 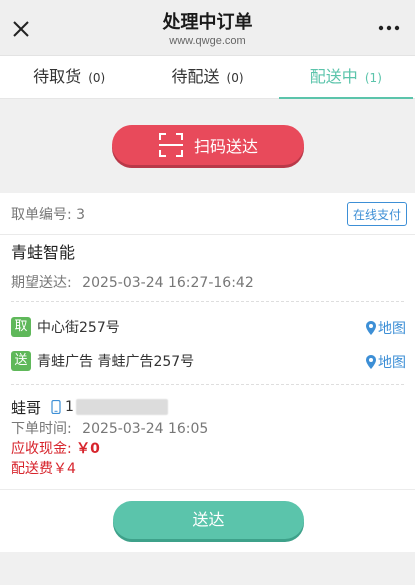 I want to click on pickup-number-row: 取单编号: 3 在线支付, so click(x=207, y=214).